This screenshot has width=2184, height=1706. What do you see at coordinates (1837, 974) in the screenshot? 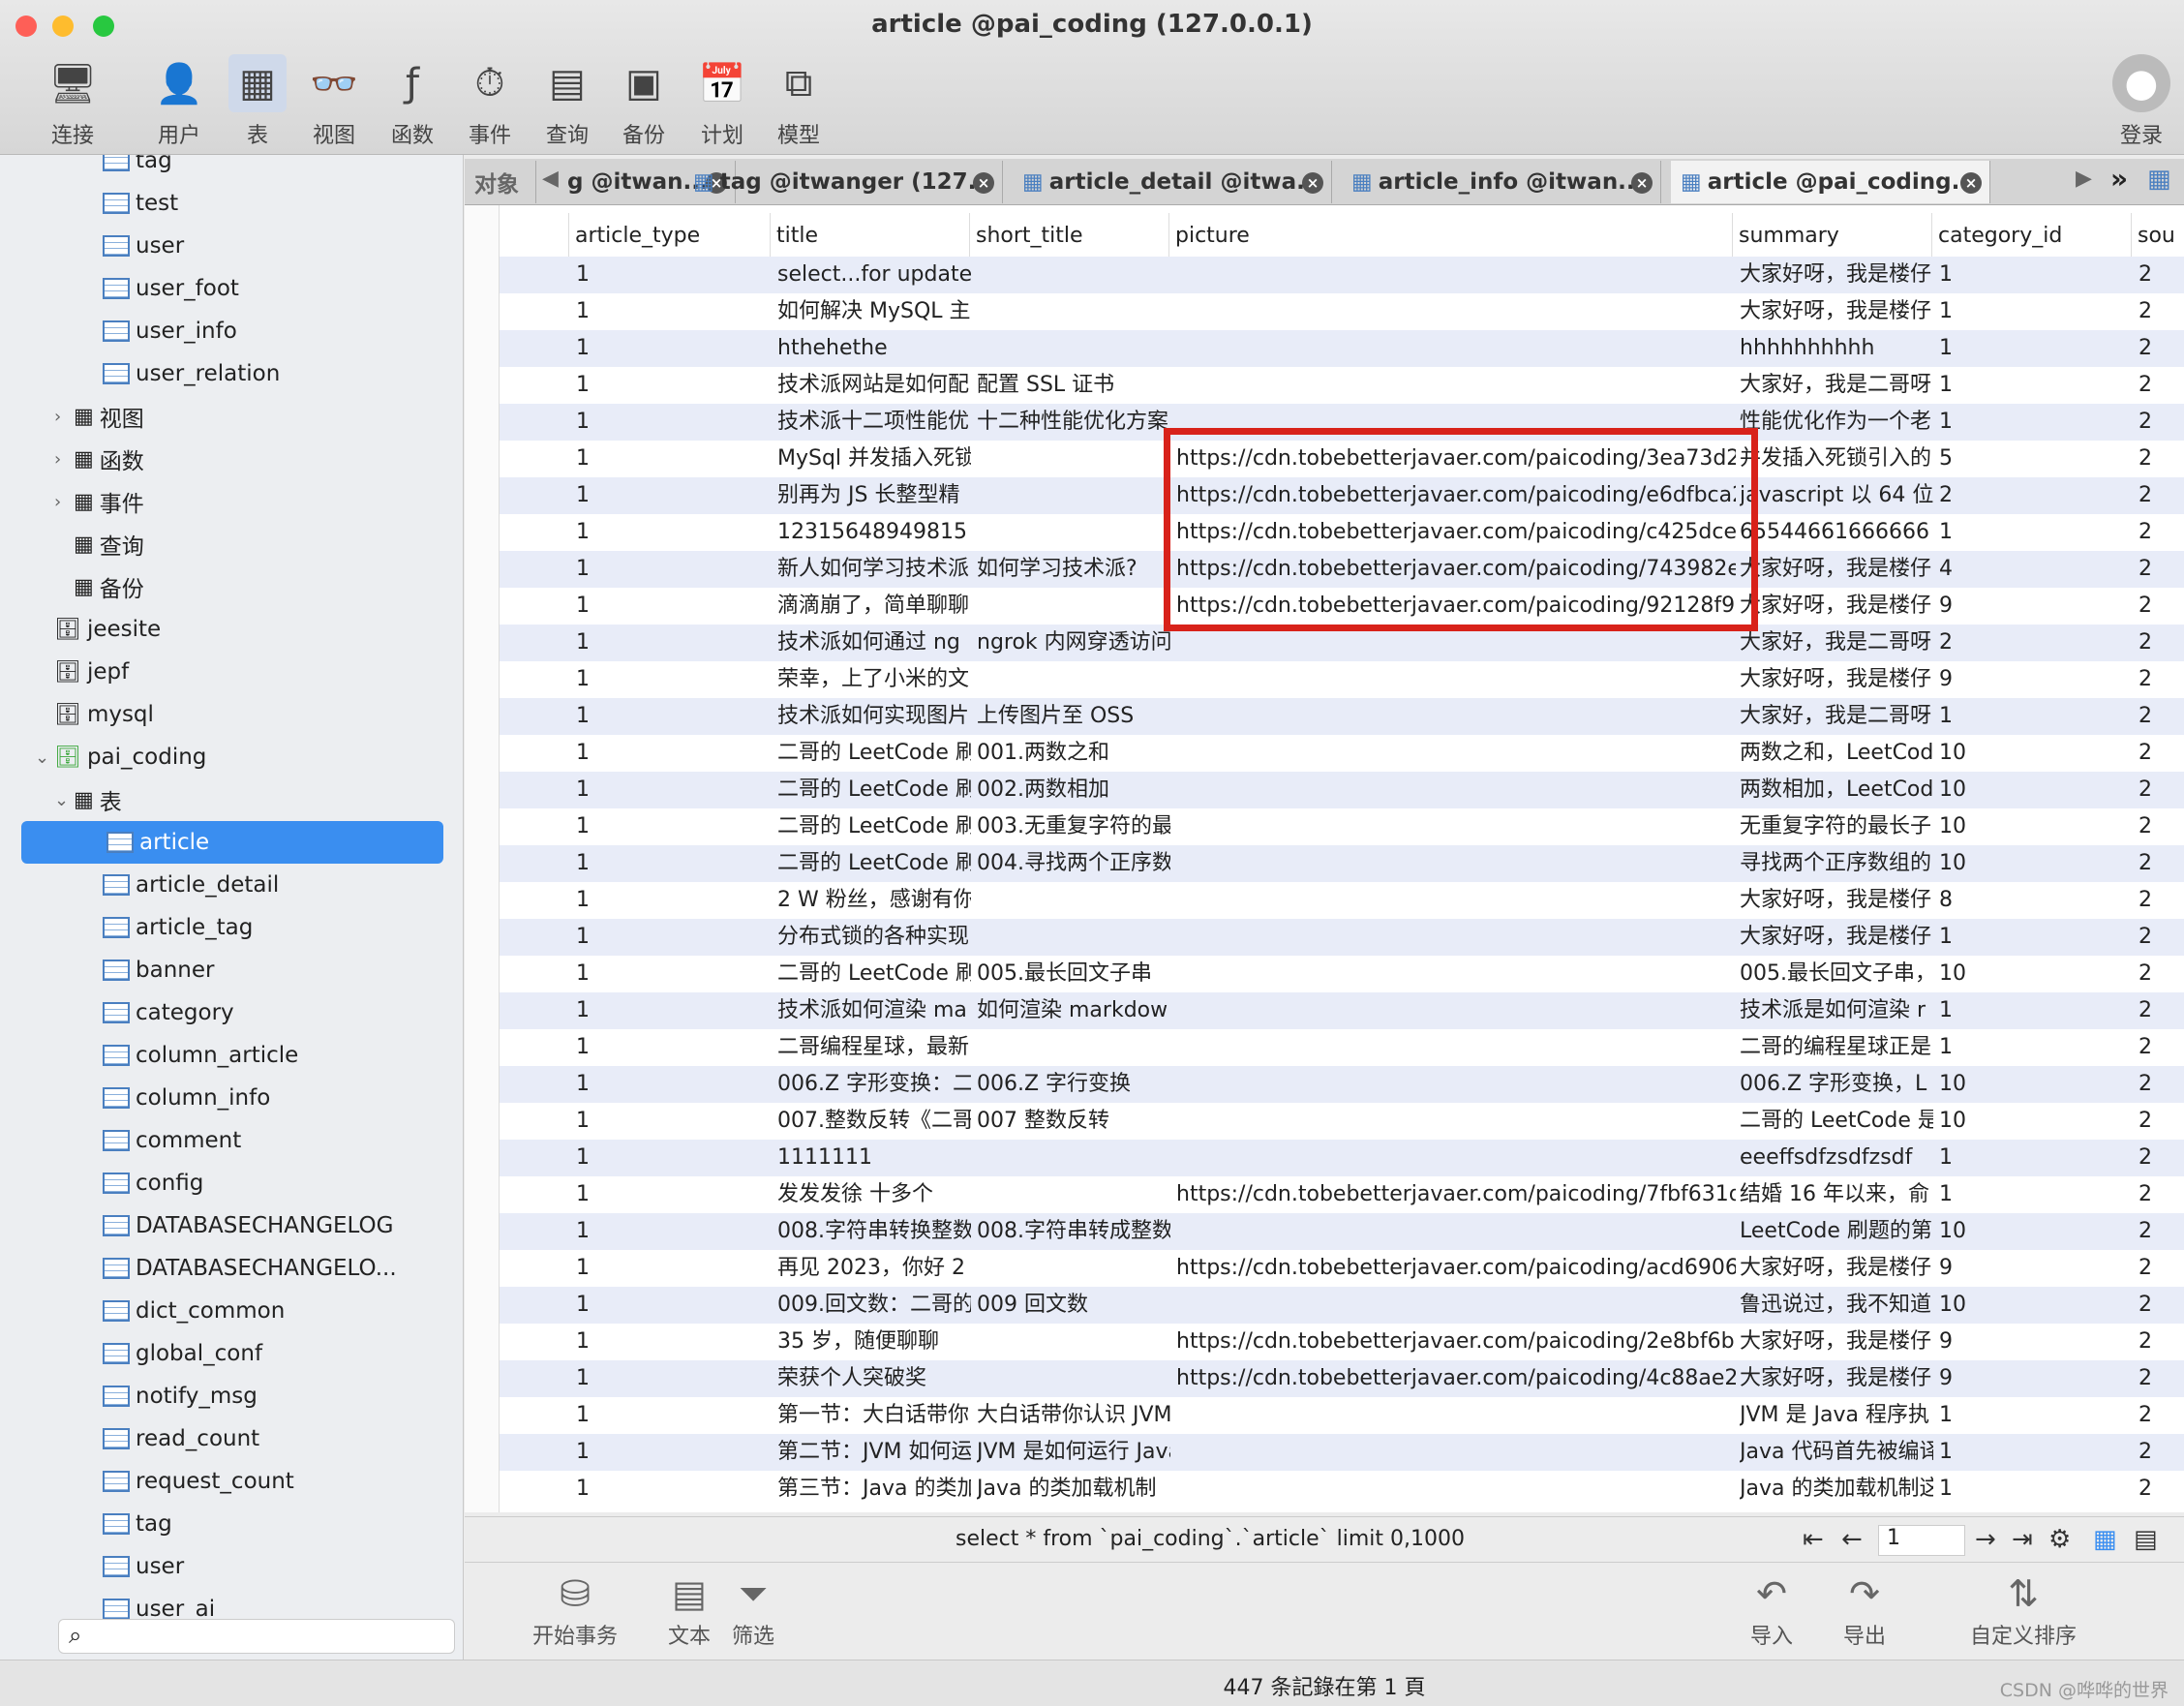
I see `cell-summary: 005.最长回文子串，` at bounding box center [1837, 974].